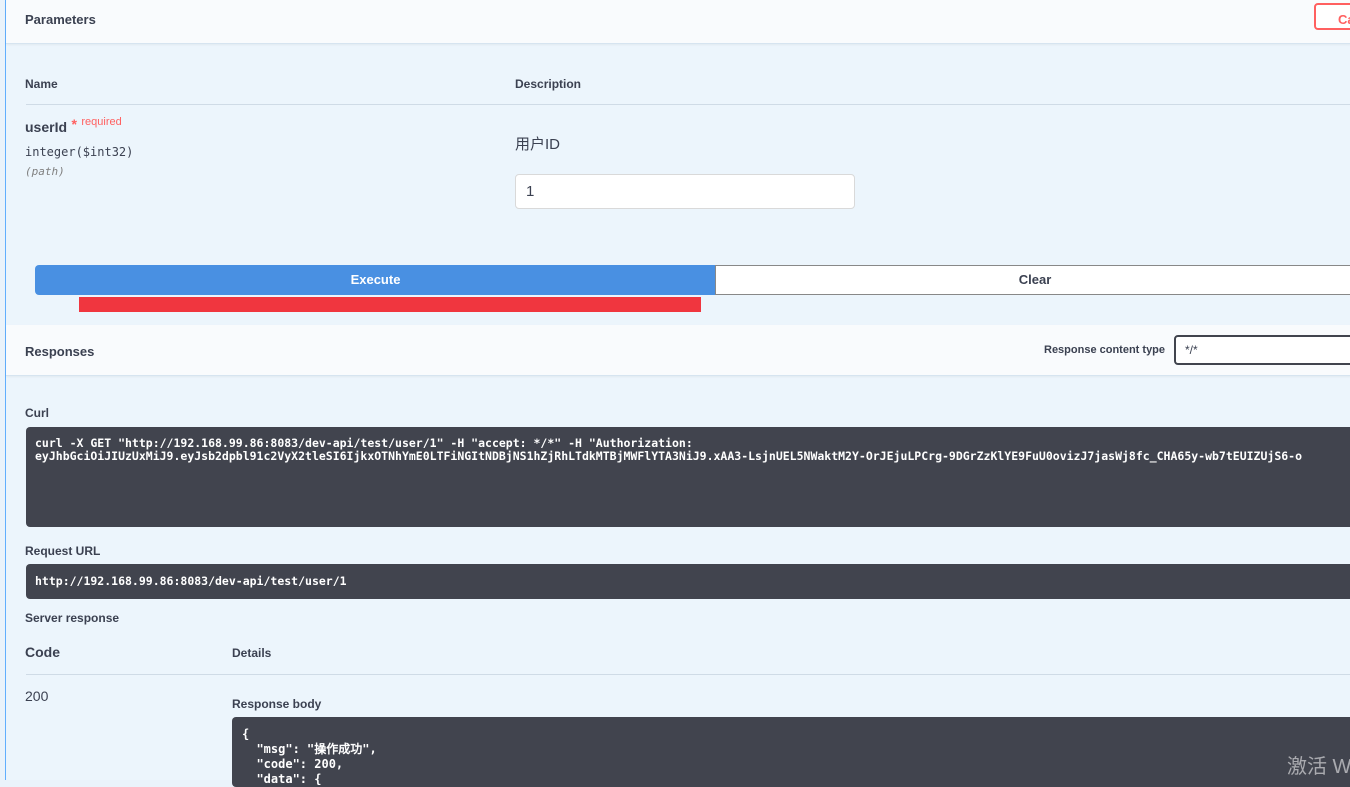 Image resolution: width=1350 pixels, height=787 pixels. What do you see at coordinates (101, 122) in the screenshot?
I see `required-label: required` at bounding box center [101, 122].